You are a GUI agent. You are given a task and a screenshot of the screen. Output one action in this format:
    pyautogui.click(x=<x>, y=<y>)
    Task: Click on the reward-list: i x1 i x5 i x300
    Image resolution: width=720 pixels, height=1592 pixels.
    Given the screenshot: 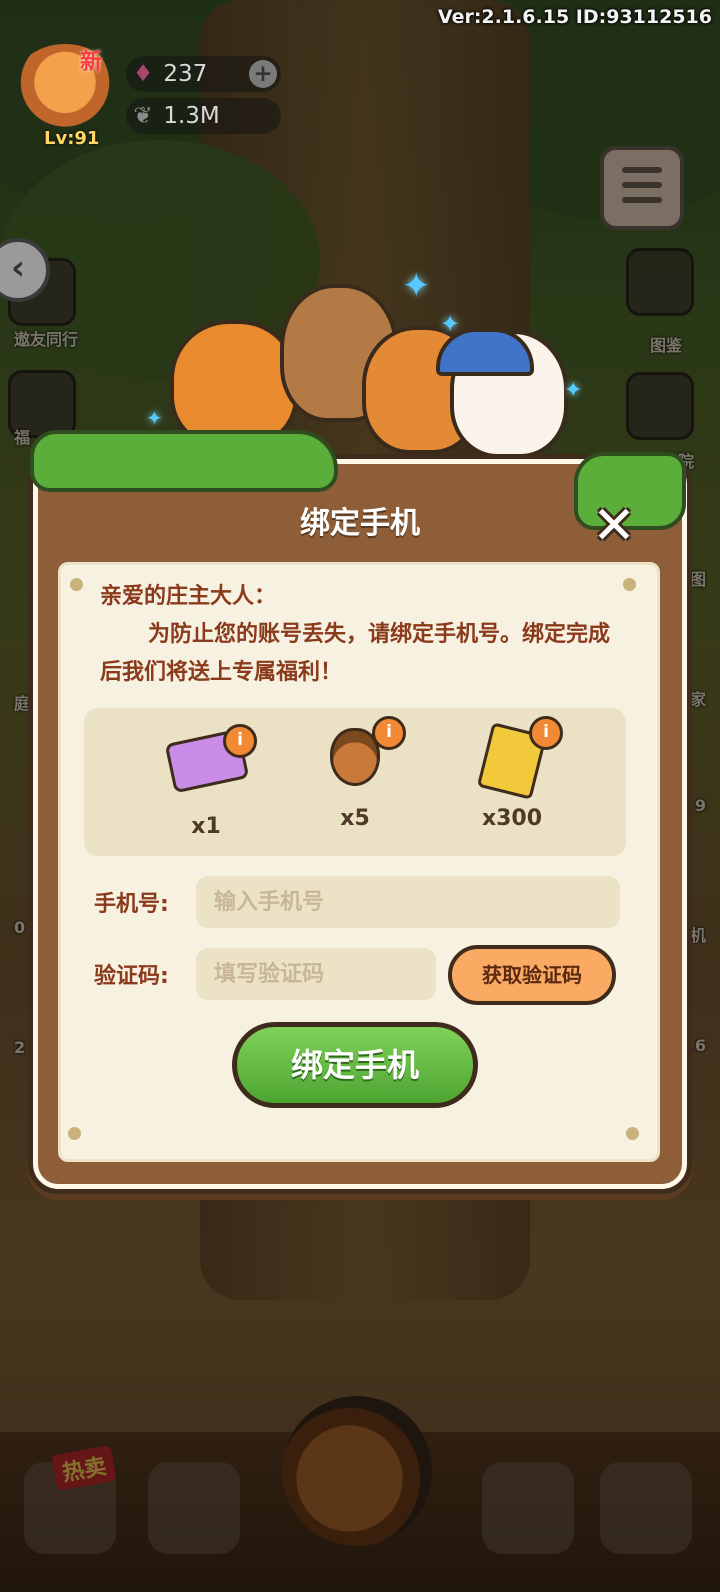 What is the action you would take?
    pyautogui.click(x=355, y=782)
    